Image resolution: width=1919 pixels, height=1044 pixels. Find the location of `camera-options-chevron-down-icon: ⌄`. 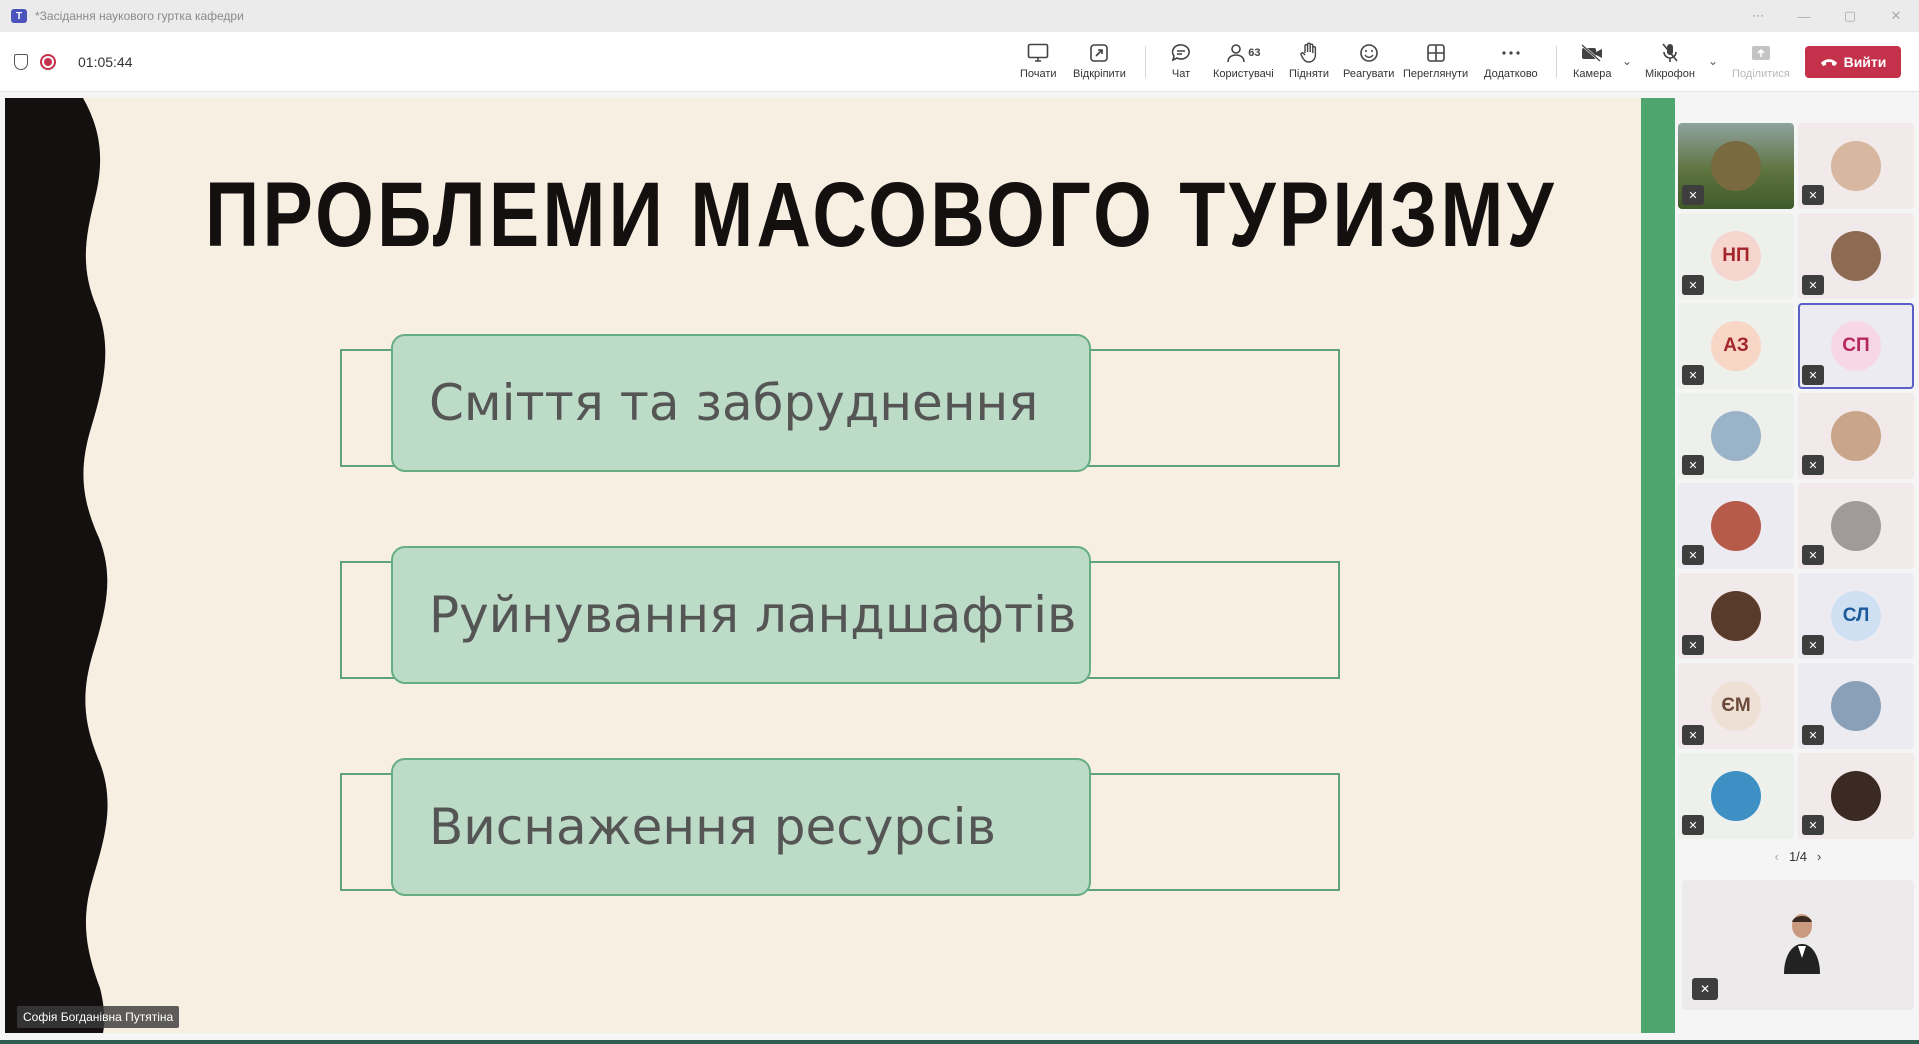

camera-options-chevron-down-icon: ⌄ is located at coordinates (1627, 61).